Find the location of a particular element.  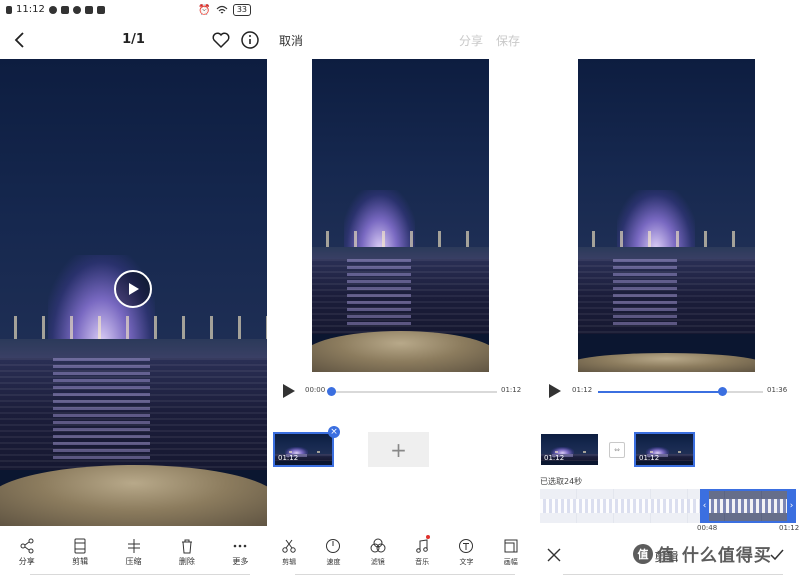

editor-tool-bar: 剪辑 速度 滤镜 音乐 文字 画幅 is located at coordinates (400, 554).